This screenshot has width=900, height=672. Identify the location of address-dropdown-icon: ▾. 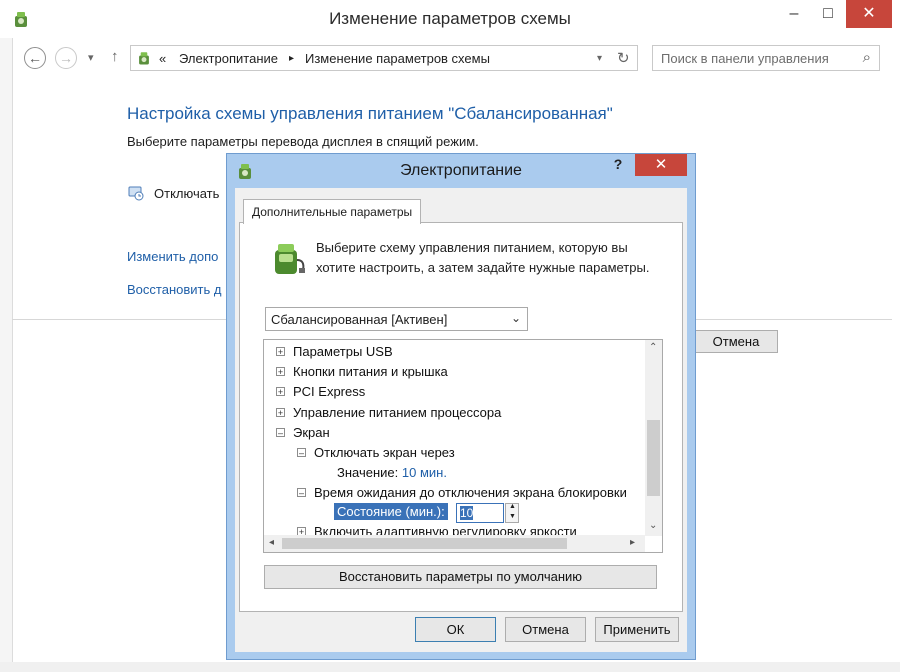
(599, 58).